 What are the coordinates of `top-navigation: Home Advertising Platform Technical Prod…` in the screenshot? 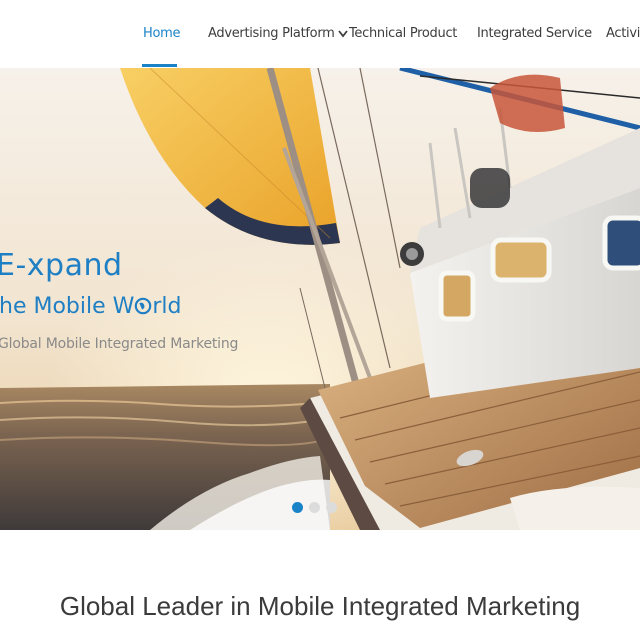 It's located at (320, 34).